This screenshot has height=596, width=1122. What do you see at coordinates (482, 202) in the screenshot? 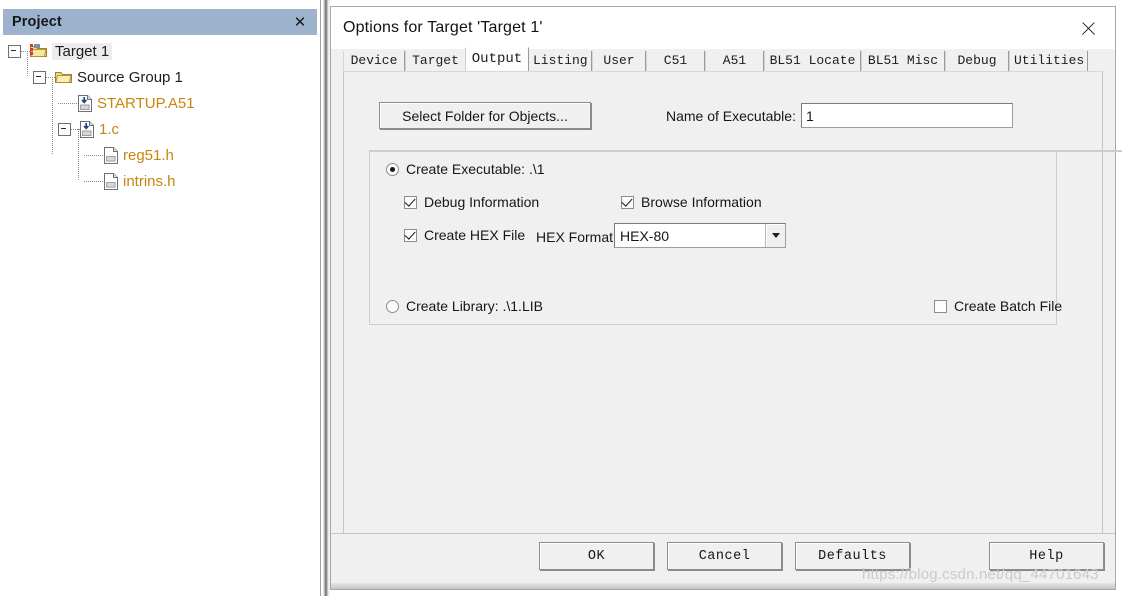
I see `debug-information-label: Debug Information` at bounding box center [482, 202].